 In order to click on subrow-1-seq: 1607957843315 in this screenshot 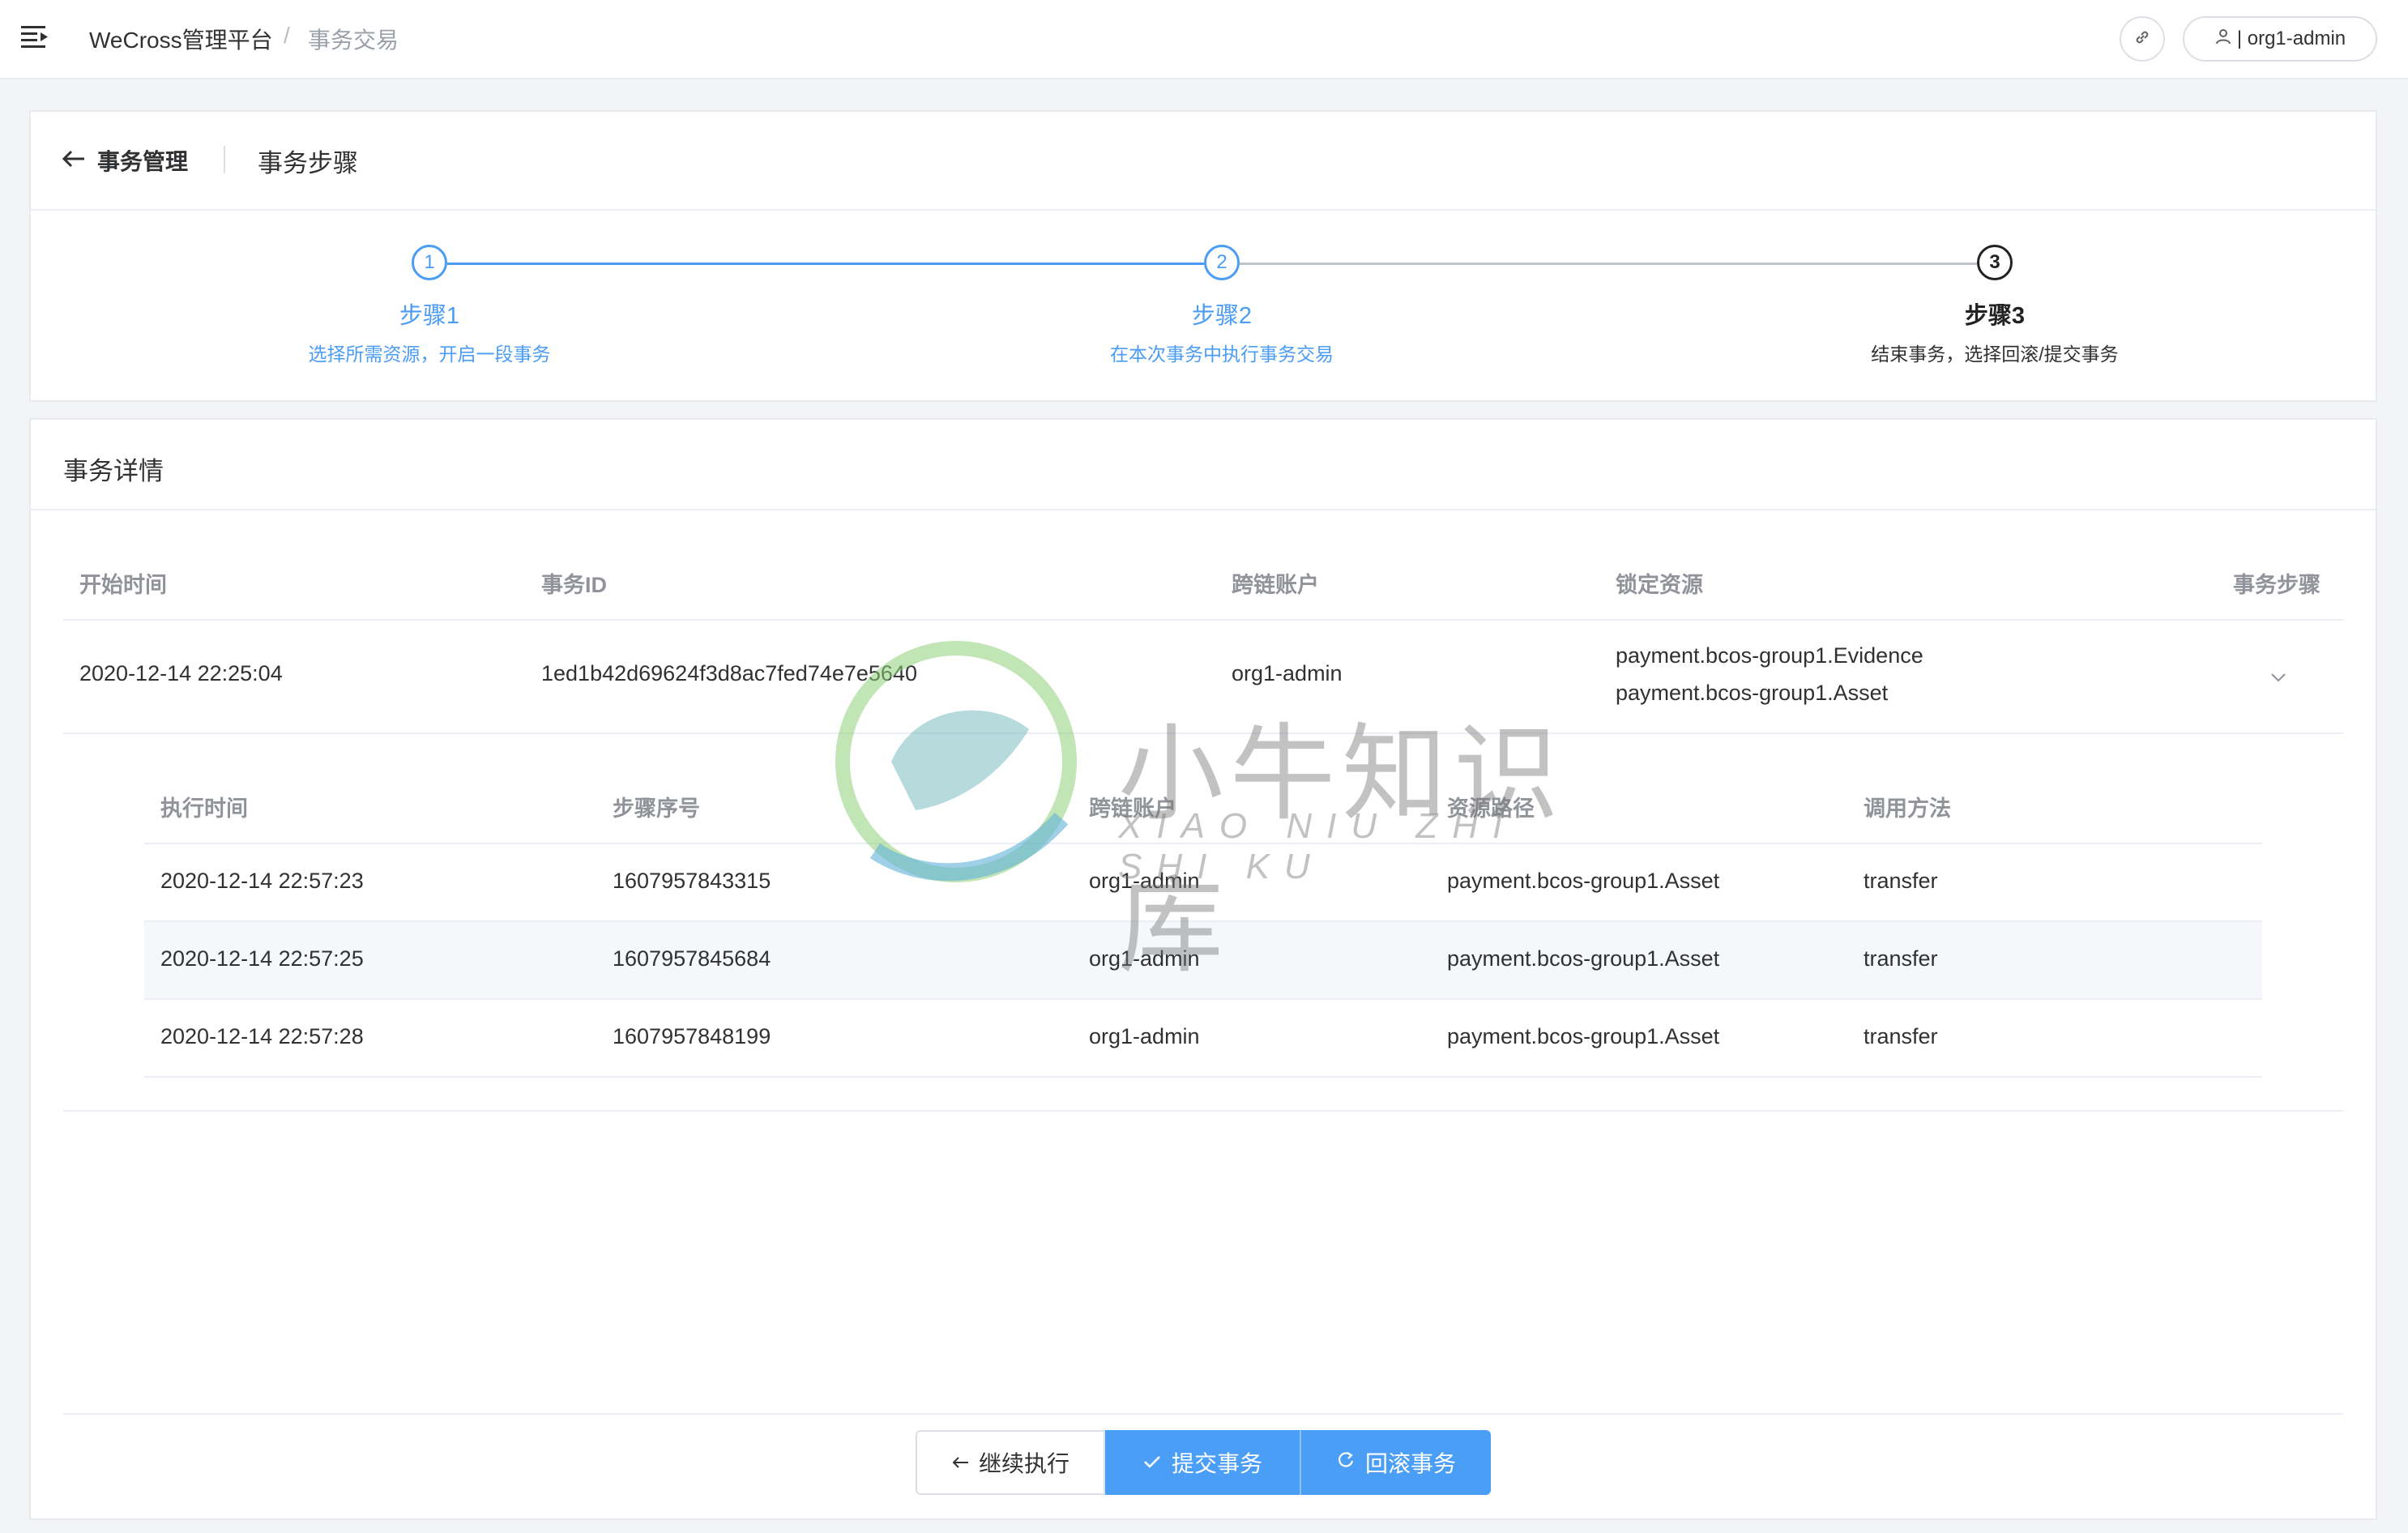, I will do `click(692, 881)`.